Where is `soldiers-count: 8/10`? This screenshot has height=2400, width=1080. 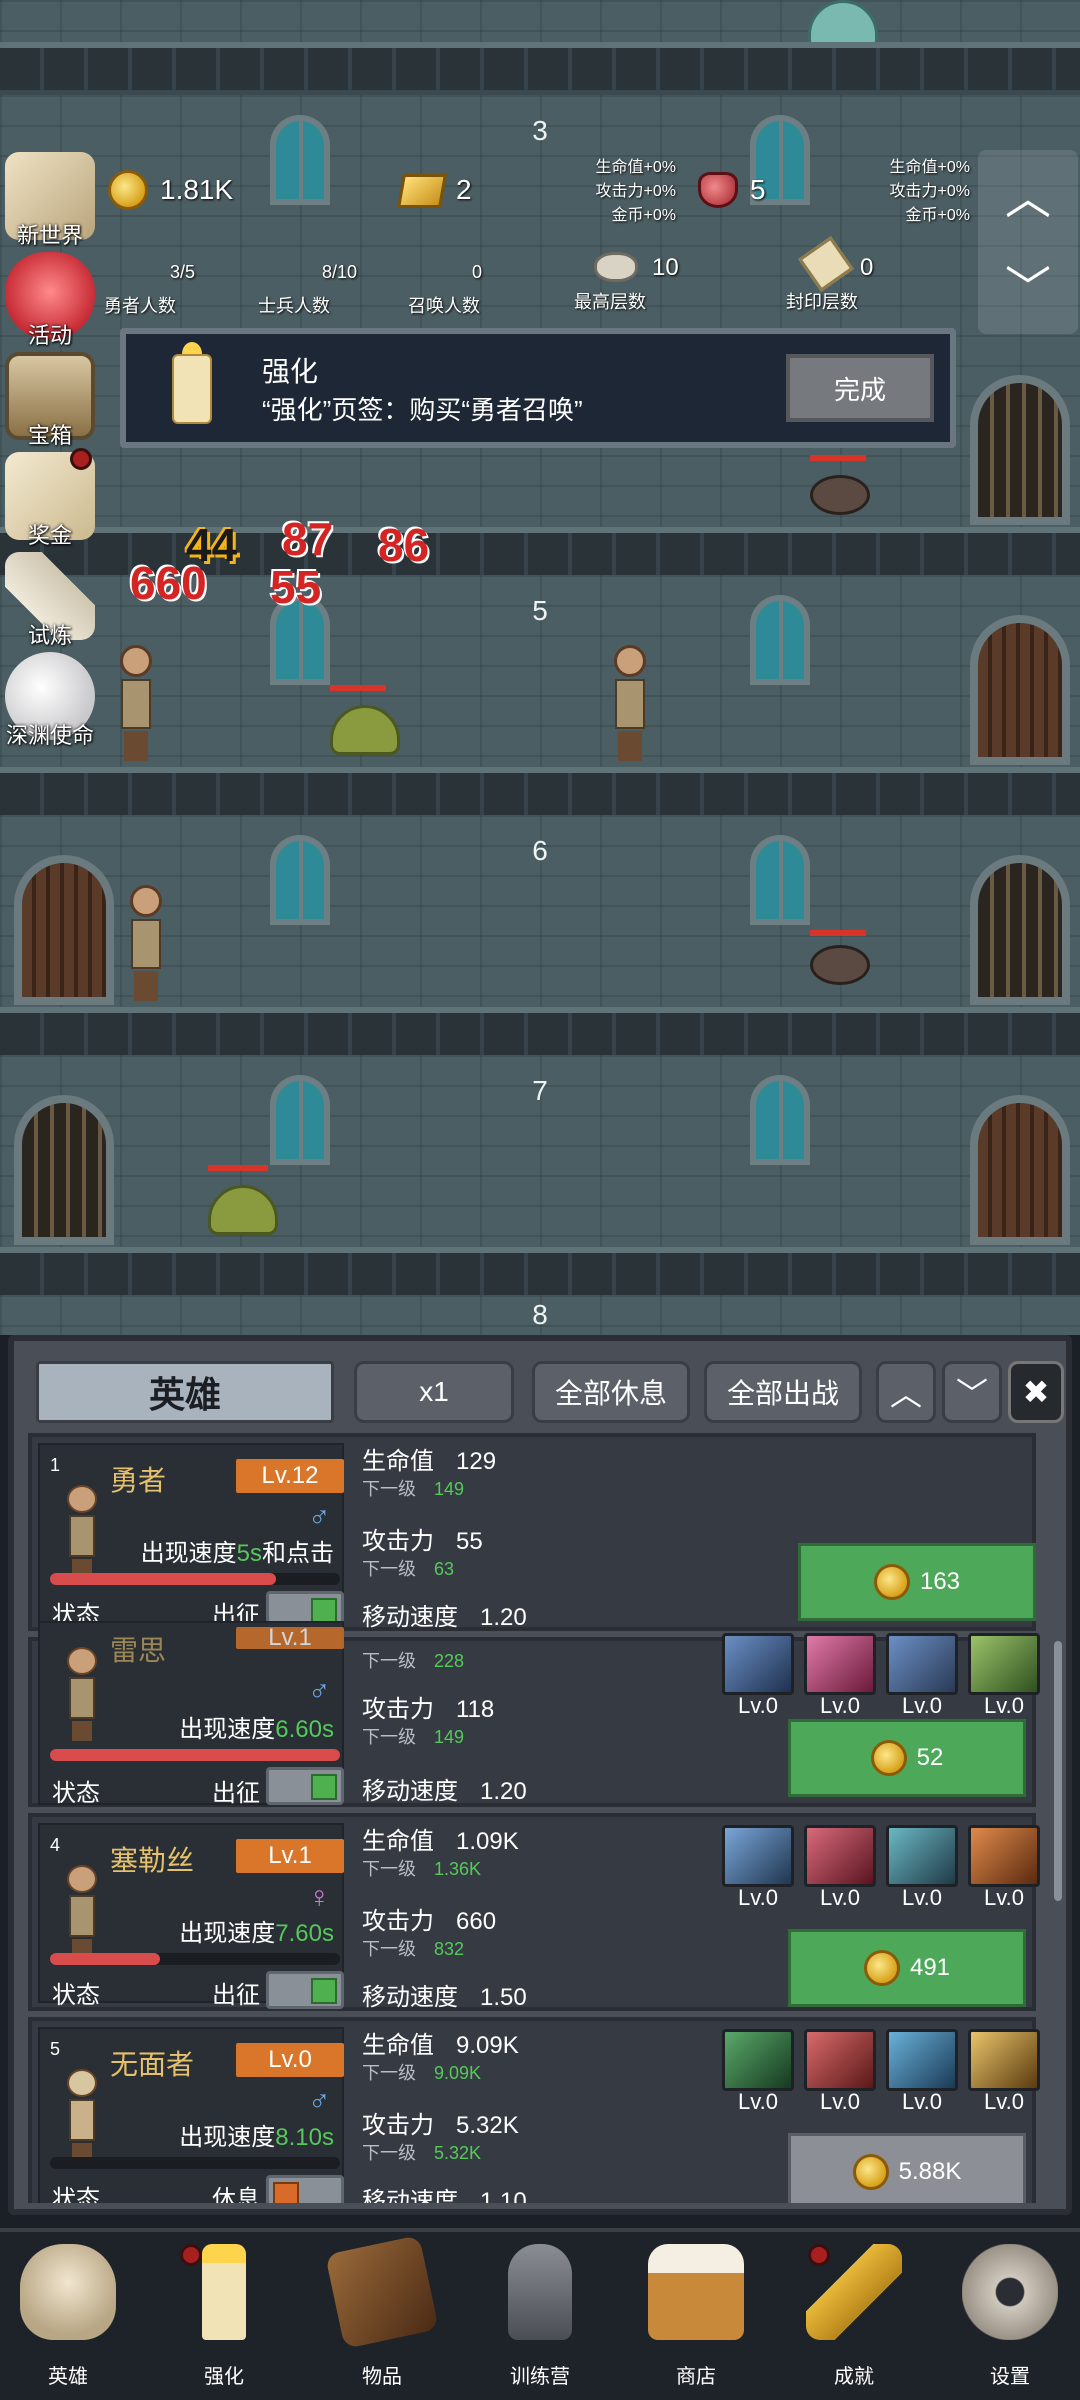
soldiers-count: 8/10 is located at coordinates (340, 272).